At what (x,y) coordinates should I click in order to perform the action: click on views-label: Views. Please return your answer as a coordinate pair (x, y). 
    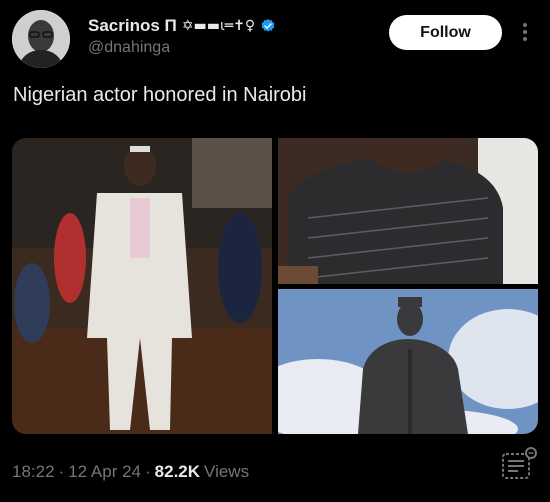
    Looking at the image, I should click on (227, 471).